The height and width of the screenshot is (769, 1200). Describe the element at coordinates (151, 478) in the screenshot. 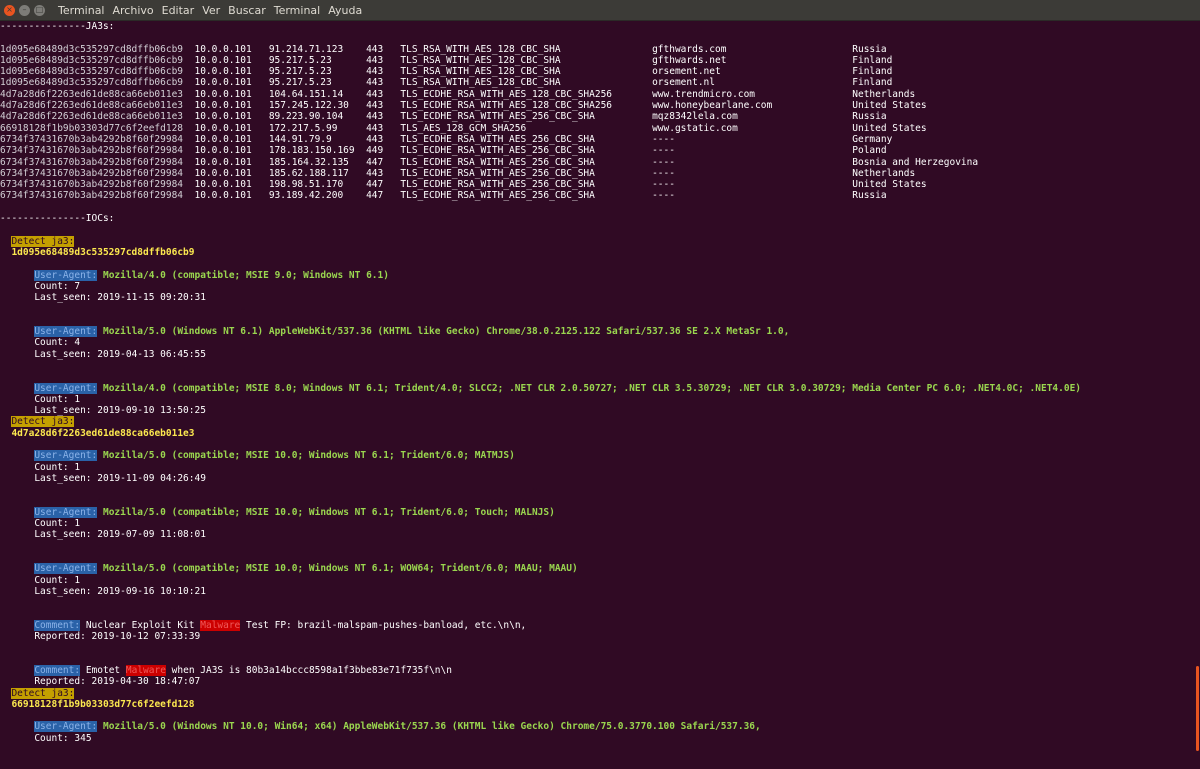

I see `last-seen-value: 2019-11-09 04:26:49` at that location.